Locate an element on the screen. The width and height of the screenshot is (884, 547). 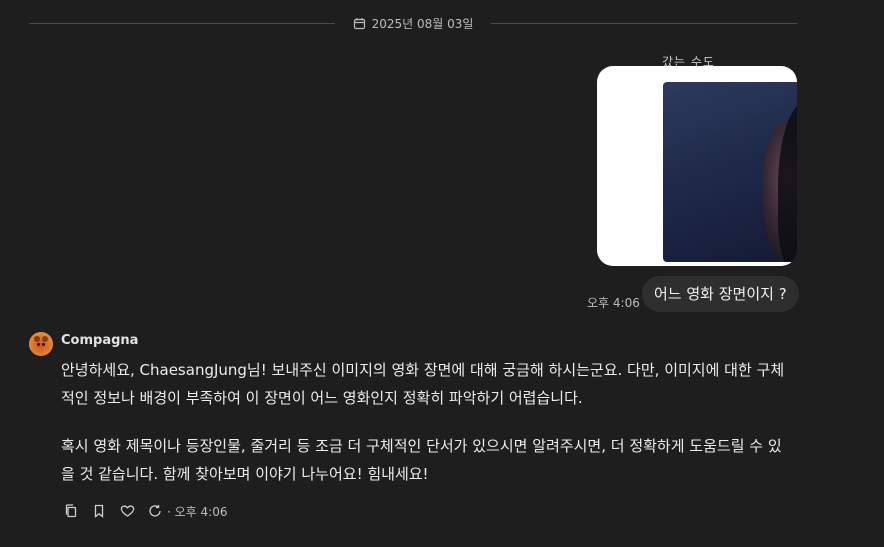
avatar-ear-left is located at coordinates (37, 339).